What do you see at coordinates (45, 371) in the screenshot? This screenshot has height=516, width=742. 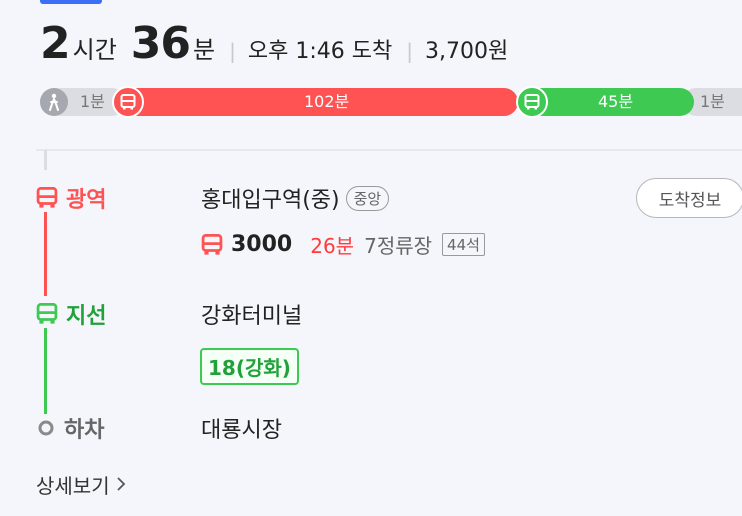 I see `timeline-rail-green` at bounding box center [45, 371].